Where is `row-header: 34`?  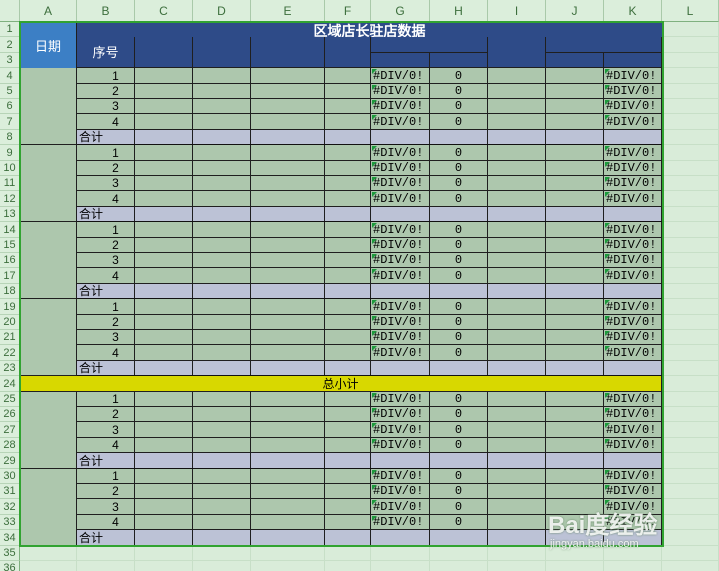
row-header: 34 is located at coordinates (10, 538).